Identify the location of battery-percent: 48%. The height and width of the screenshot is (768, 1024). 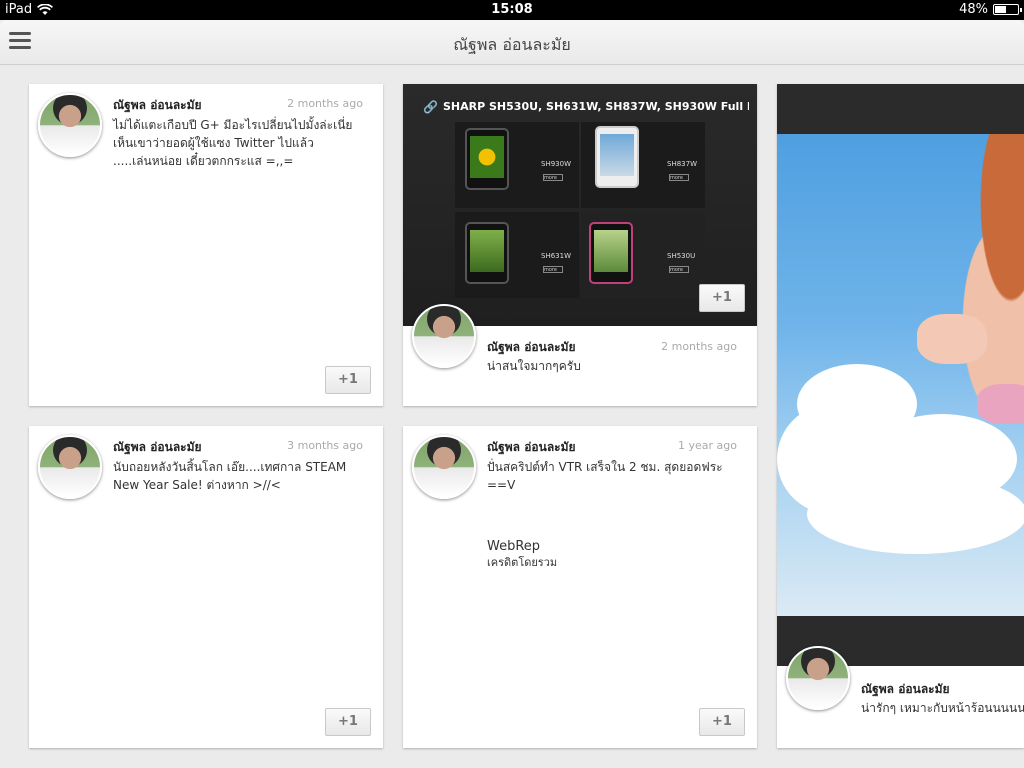
(973, 9).